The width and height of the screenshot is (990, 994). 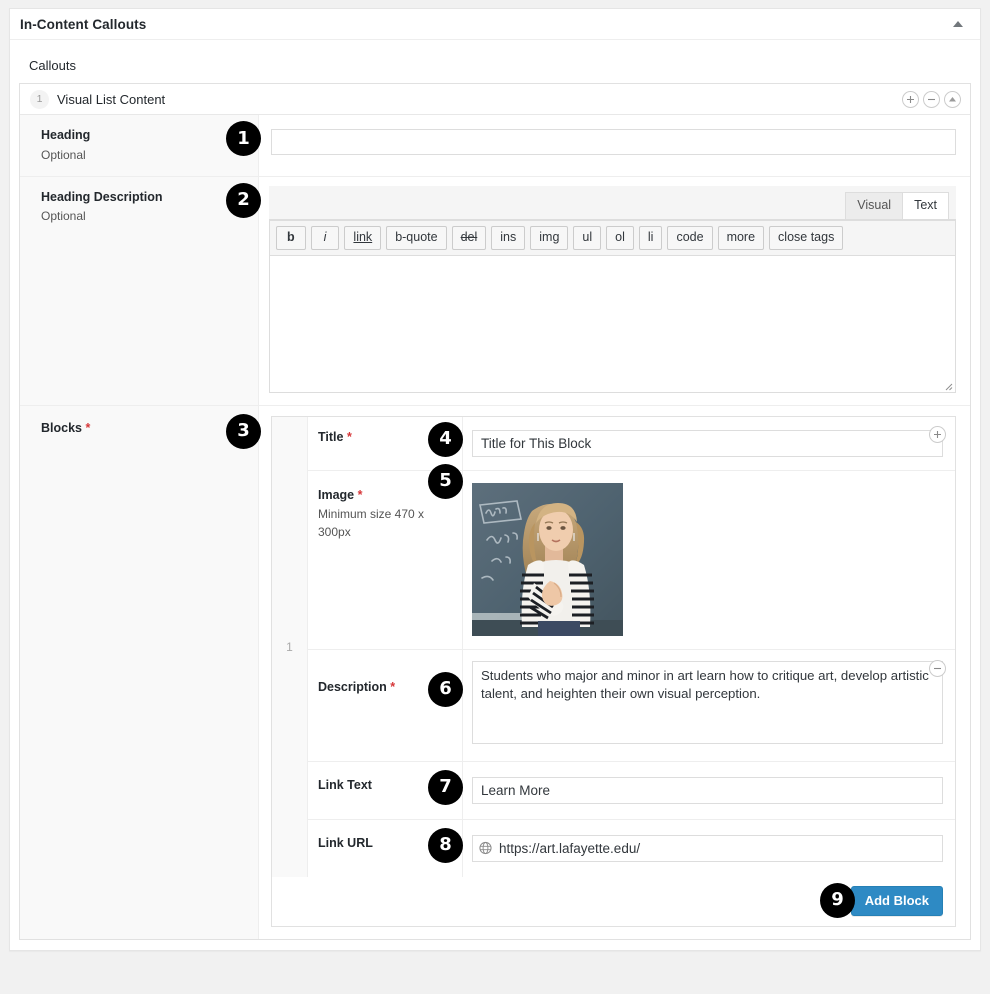 What do you see at coordinates (958, 24) in the screenshot?
I see `chevron-up-icon` at bounding box center [958, 24].